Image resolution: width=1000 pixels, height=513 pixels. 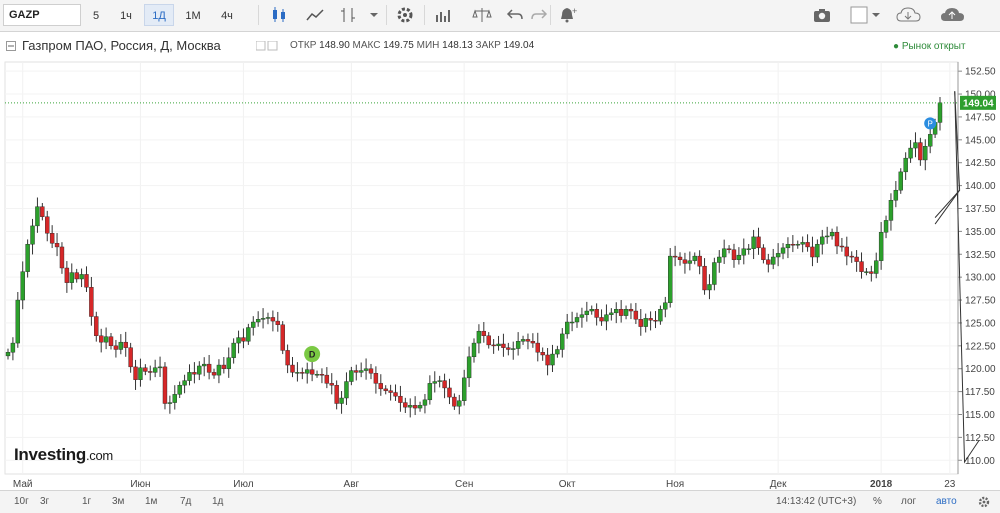 What do you see at coordinates (539, 15) in the screenshot?
I see `redo-icon` at bounding box center [539, 15].